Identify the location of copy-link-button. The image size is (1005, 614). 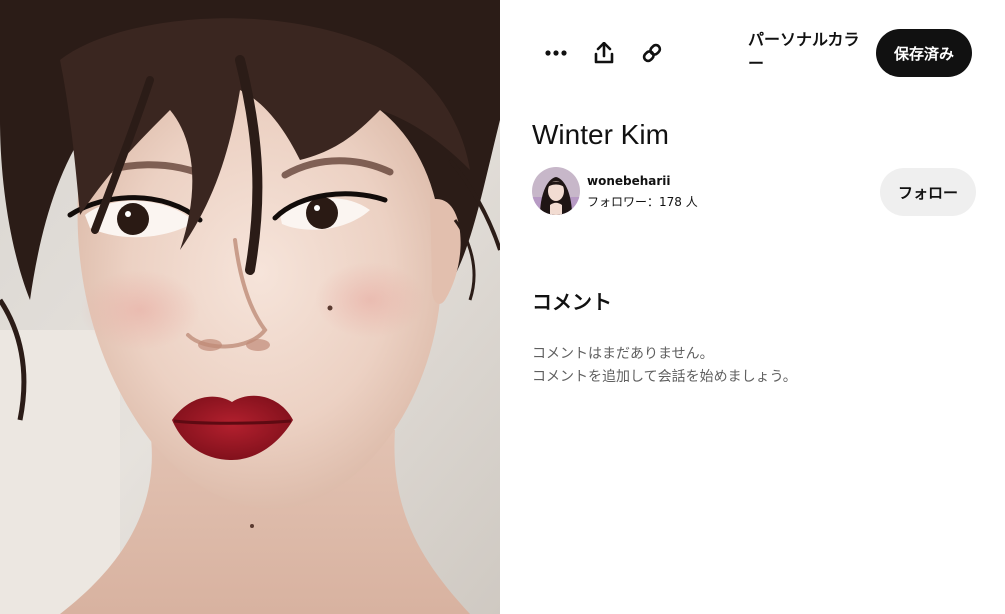
(652, 53).